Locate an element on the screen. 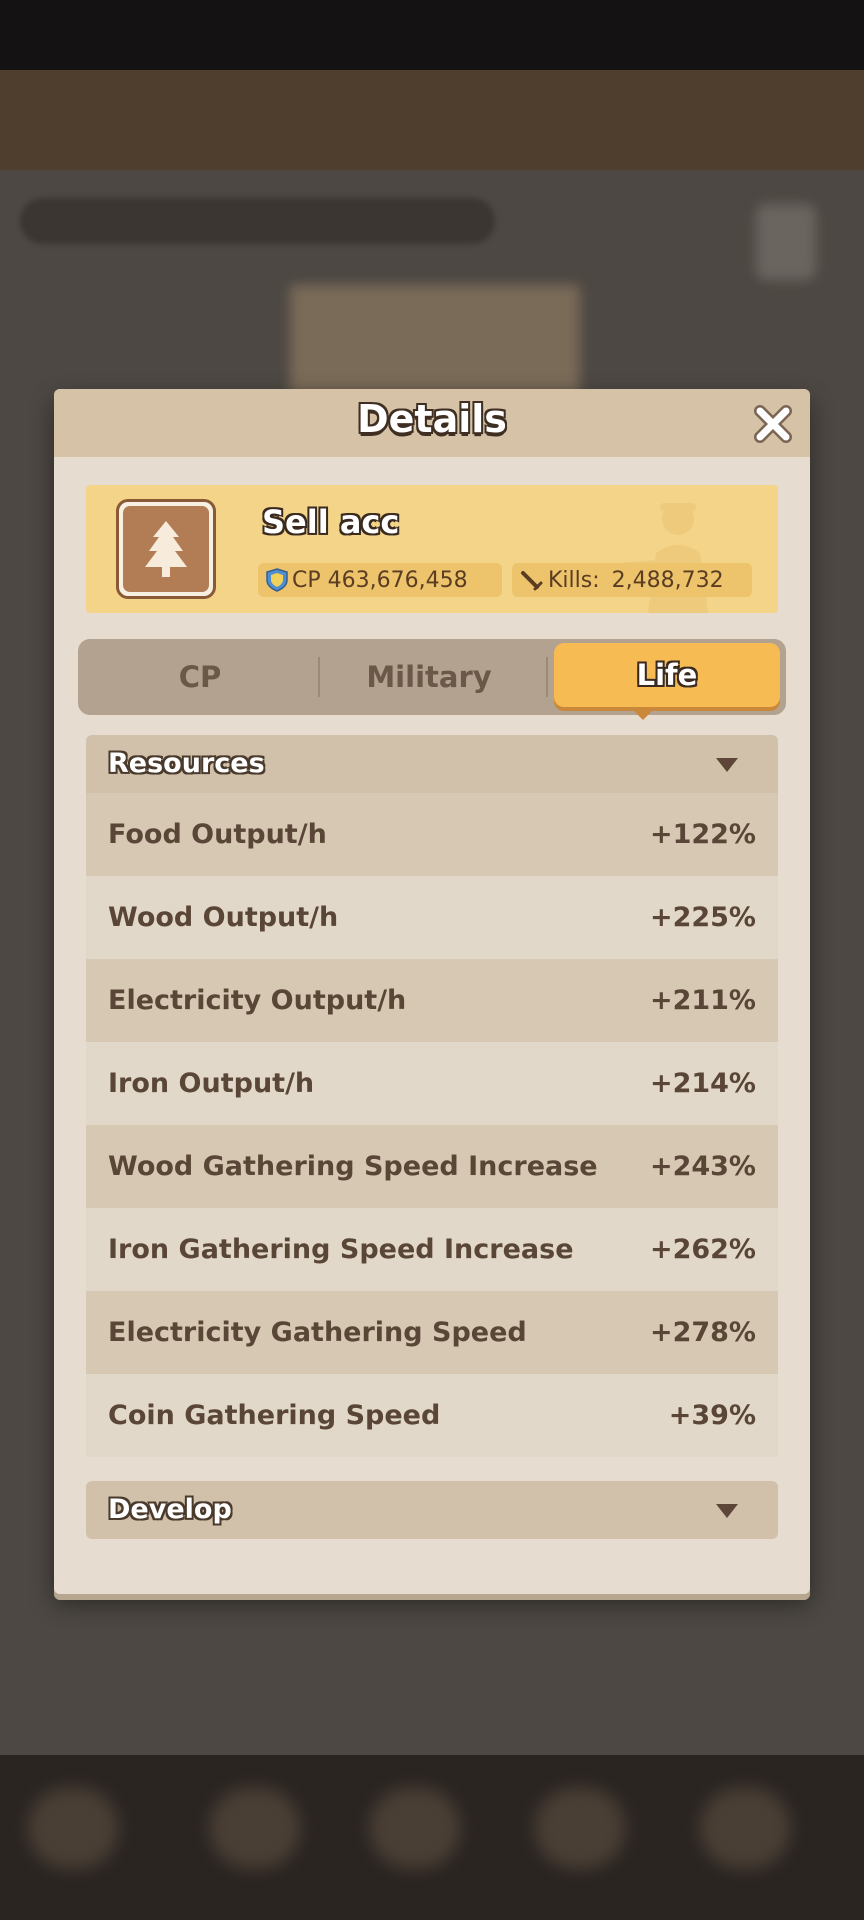 The image size is (864, 1920). shield-icon is located at coordinates (277, 580).